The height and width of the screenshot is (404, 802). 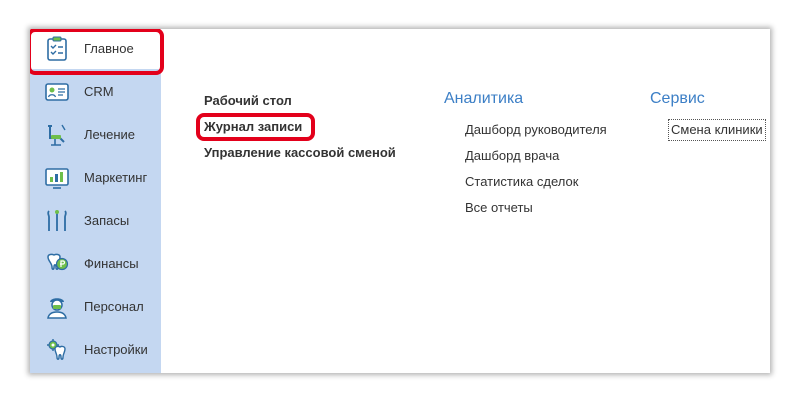 I want to click on dental-tools-icon, so click(x=57, y=221).